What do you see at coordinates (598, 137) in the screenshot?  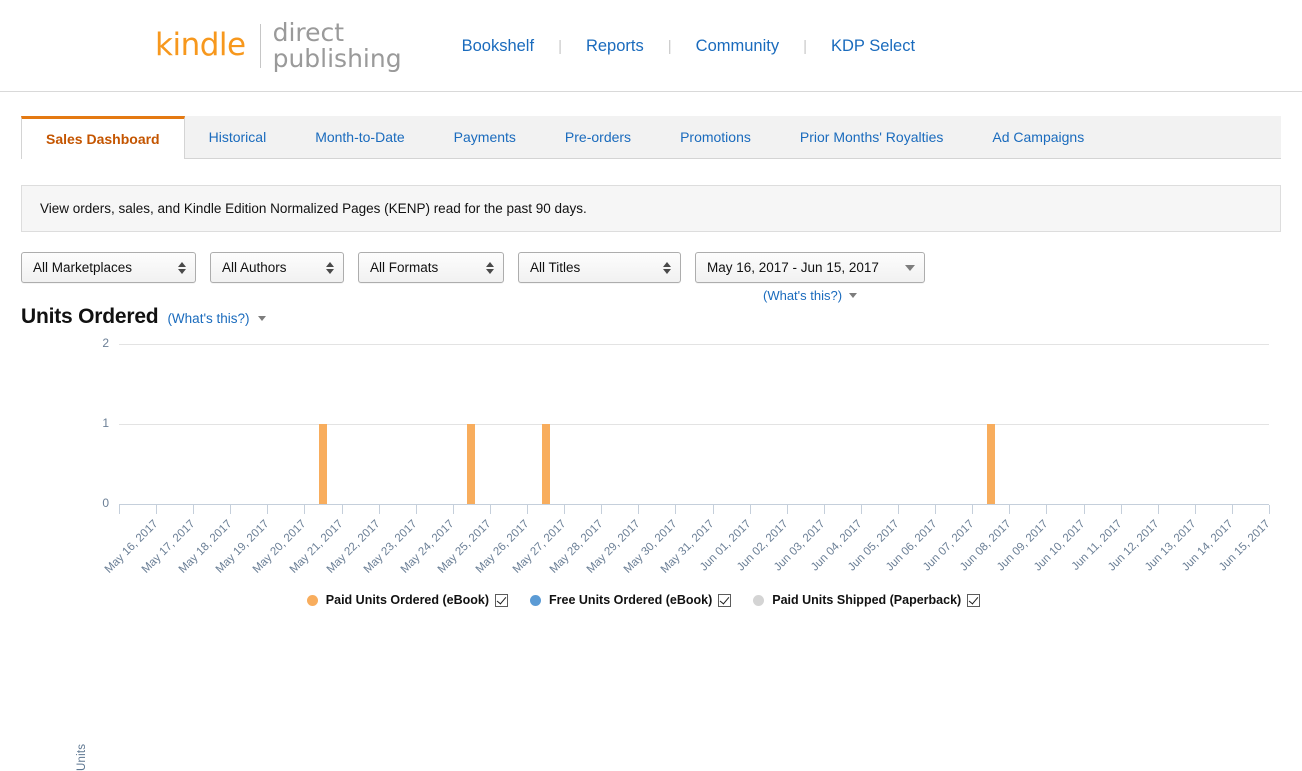 I see `tab-pre-orders: Pre-orders` at bounding box center [598, 137].